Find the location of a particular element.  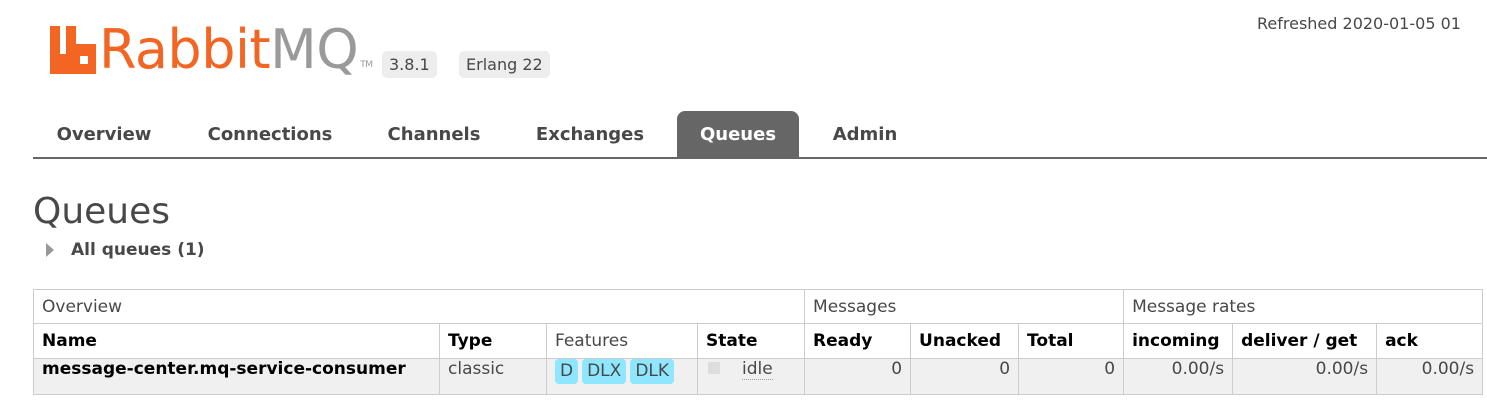

page-title: Queues is located at coordinates (102, 211).